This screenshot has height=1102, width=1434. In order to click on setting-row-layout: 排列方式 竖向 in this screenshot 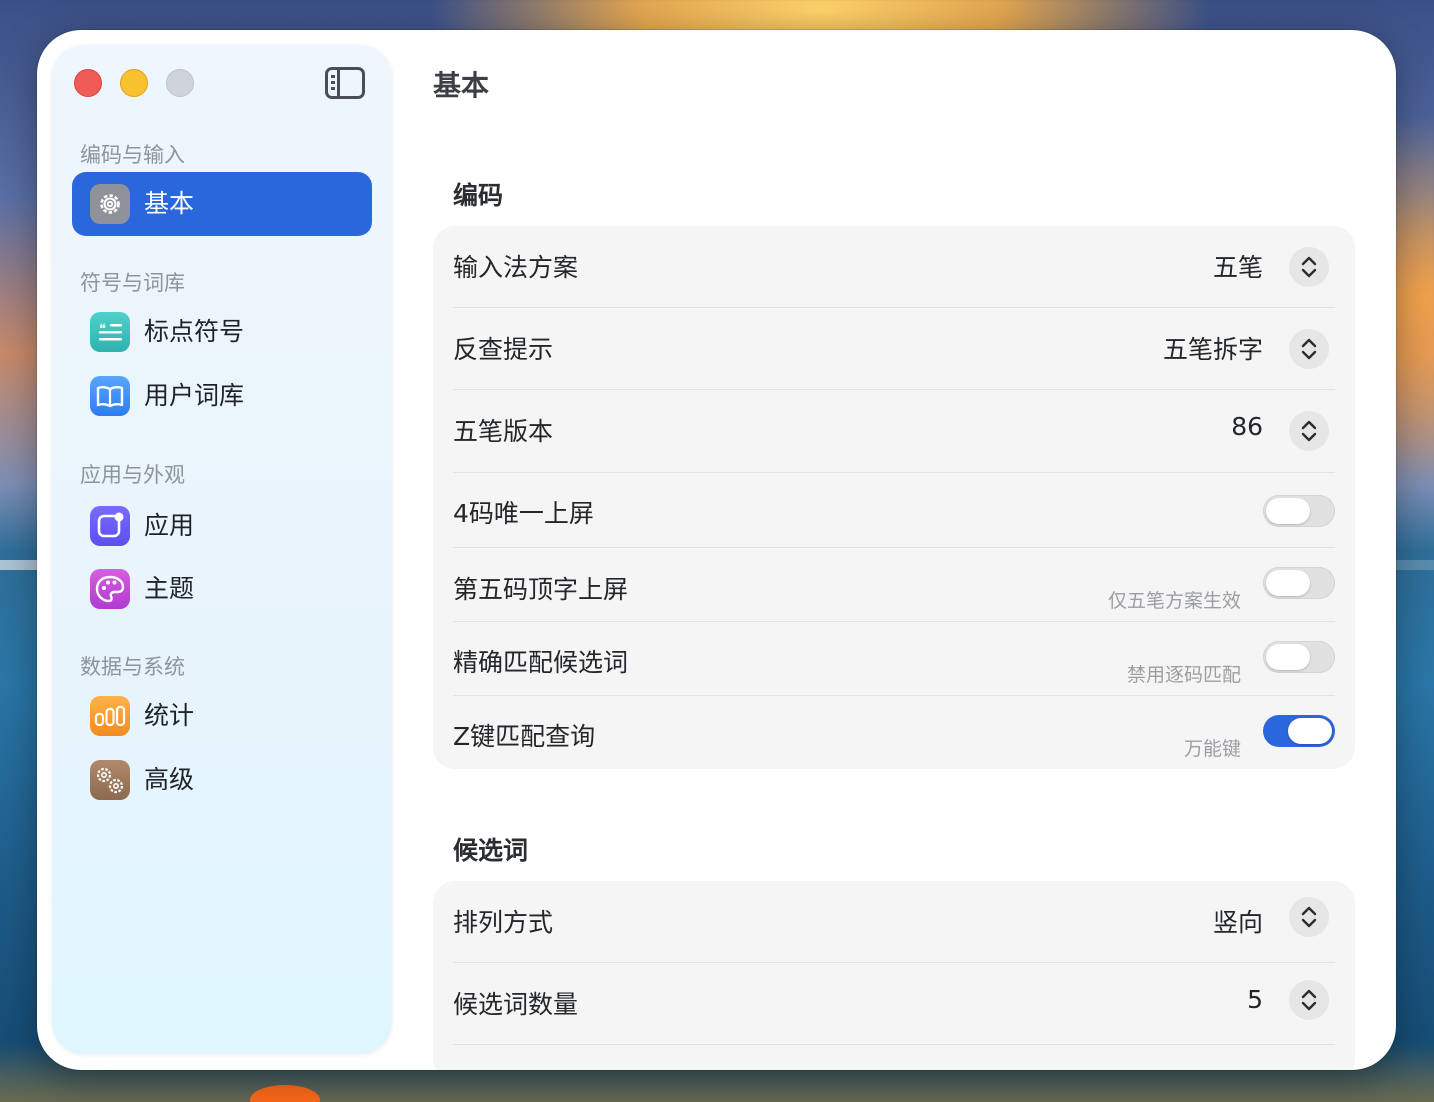, I will do `click(894, 922)`.